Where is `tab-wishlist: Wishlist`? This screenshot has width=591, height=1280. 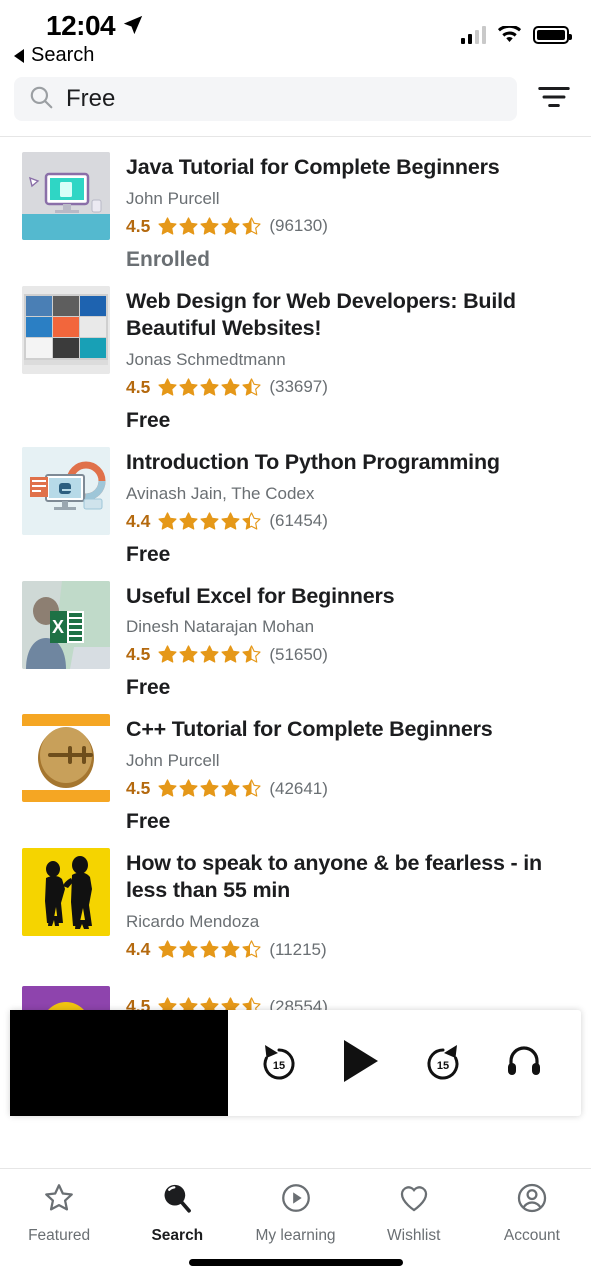
tab-wishlist: Wishlist is located at coordinates (414, 1213).